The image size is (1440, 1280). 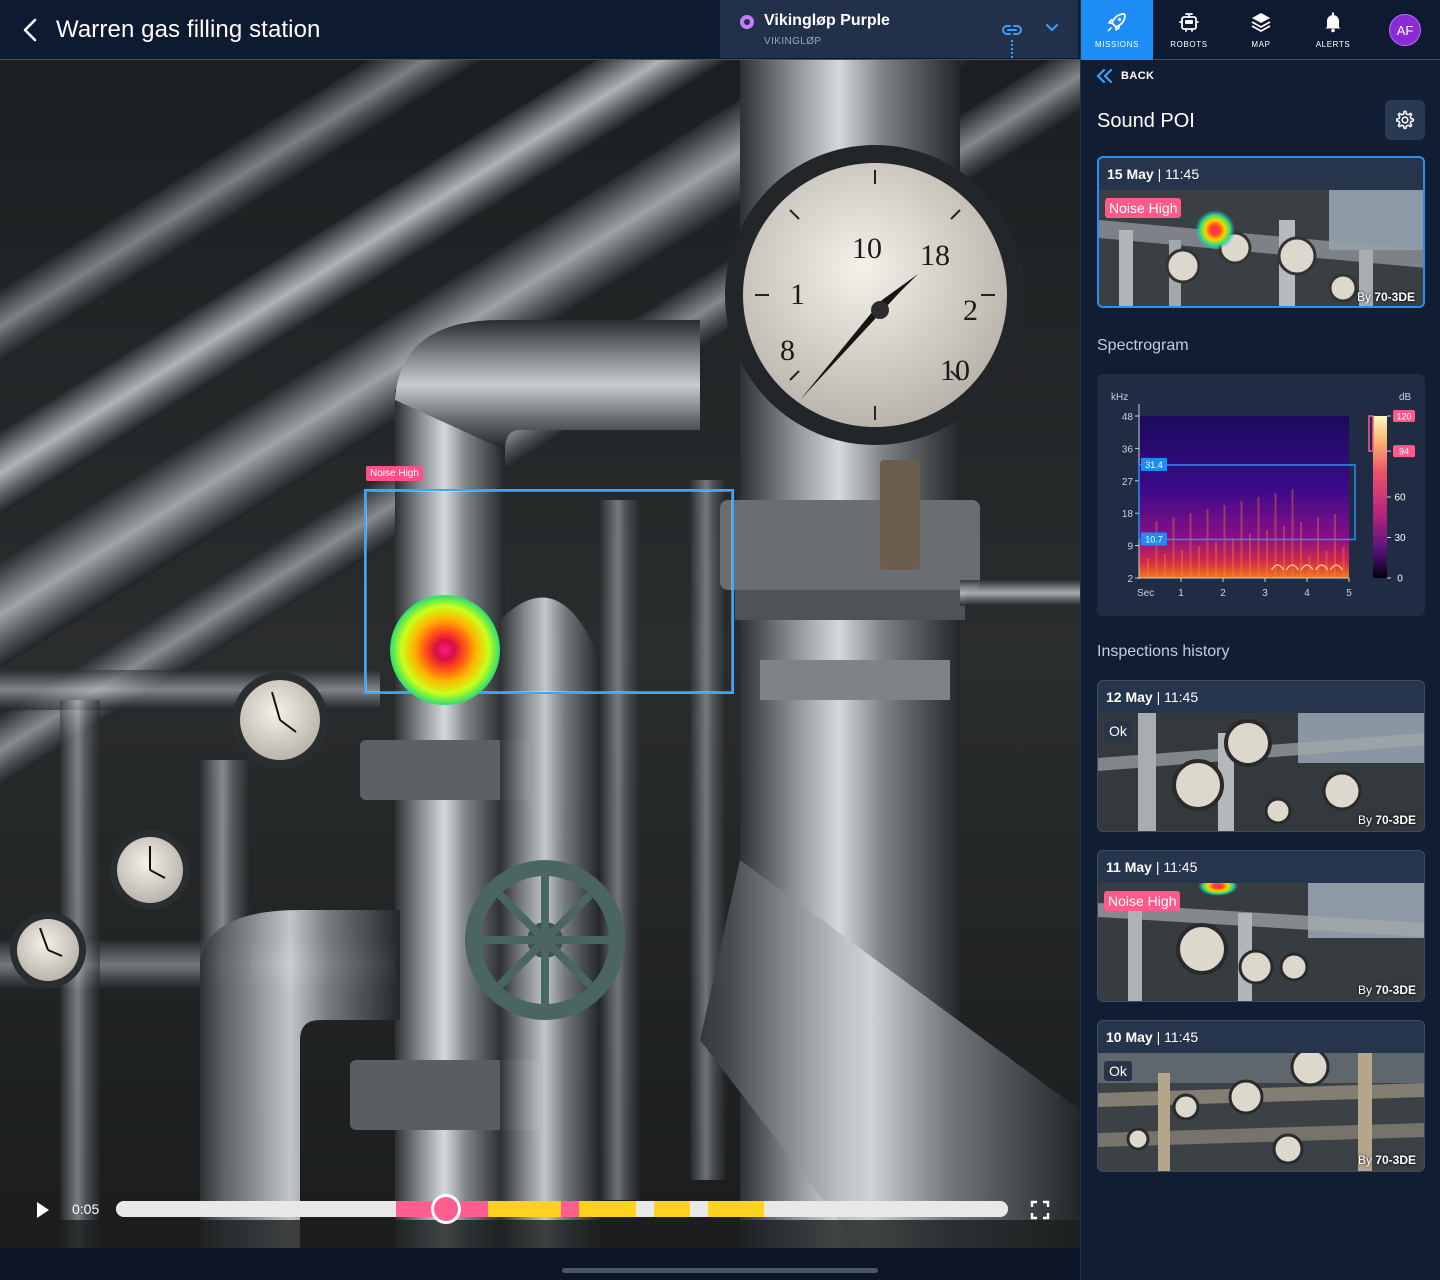 I want to click on svg-text: 10, so click(x=867, y=248).